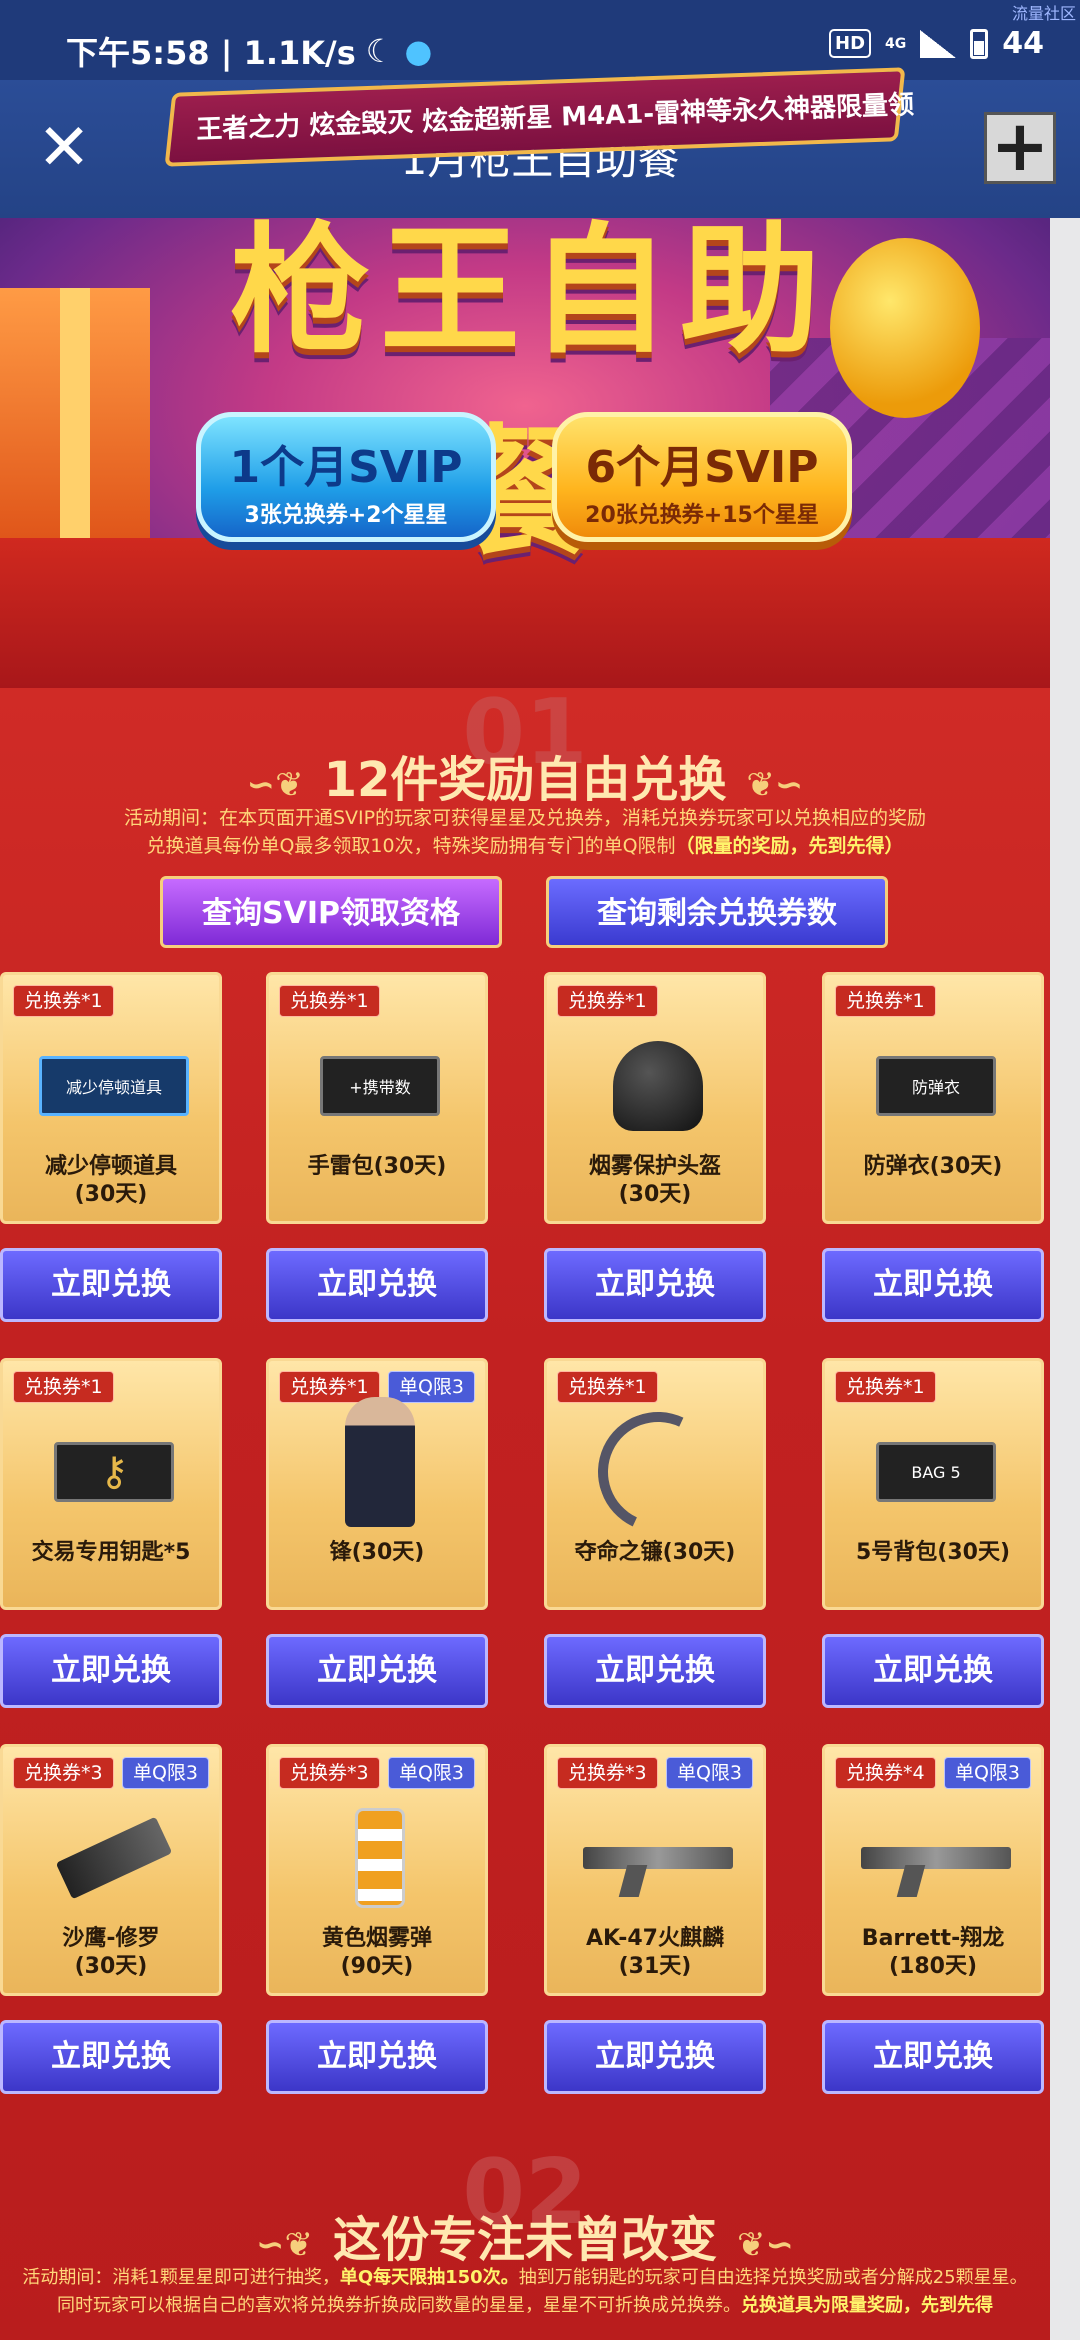  I want to click on svip-1-month-button: 1个月SVIP 3张兑换券+2个星星, so click(346, 477).